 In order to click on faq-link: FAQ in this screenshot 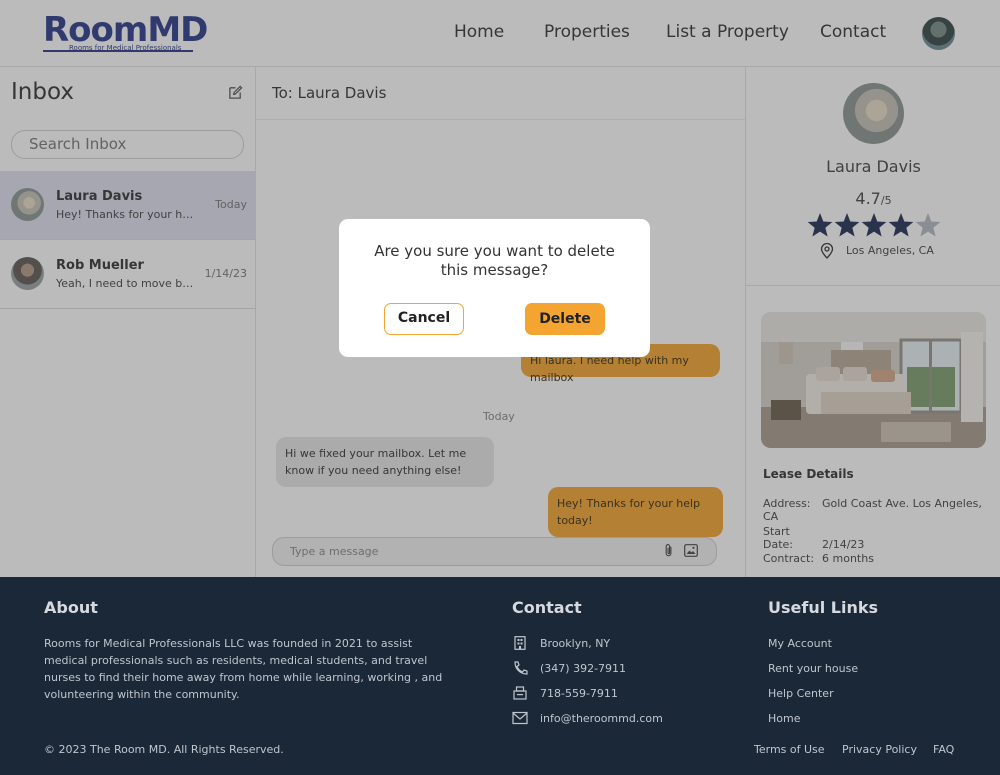, I will do `click(943, 749)`.